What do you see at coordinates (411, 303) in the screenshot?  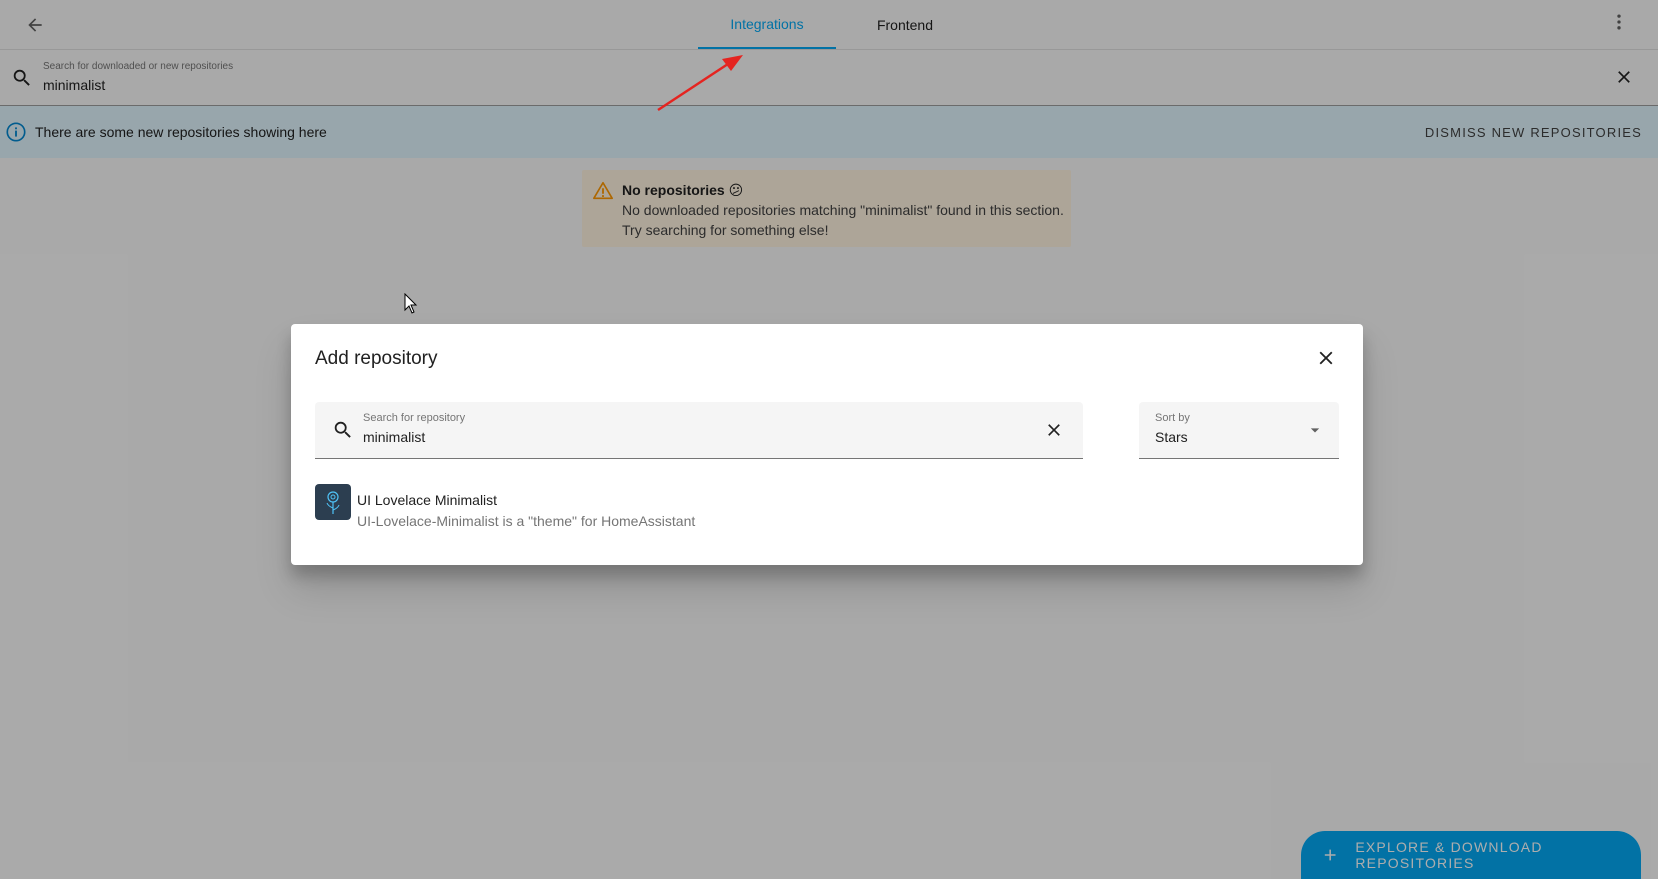 I see `mouse-cursor-icon` at bounding box center [411, 303].